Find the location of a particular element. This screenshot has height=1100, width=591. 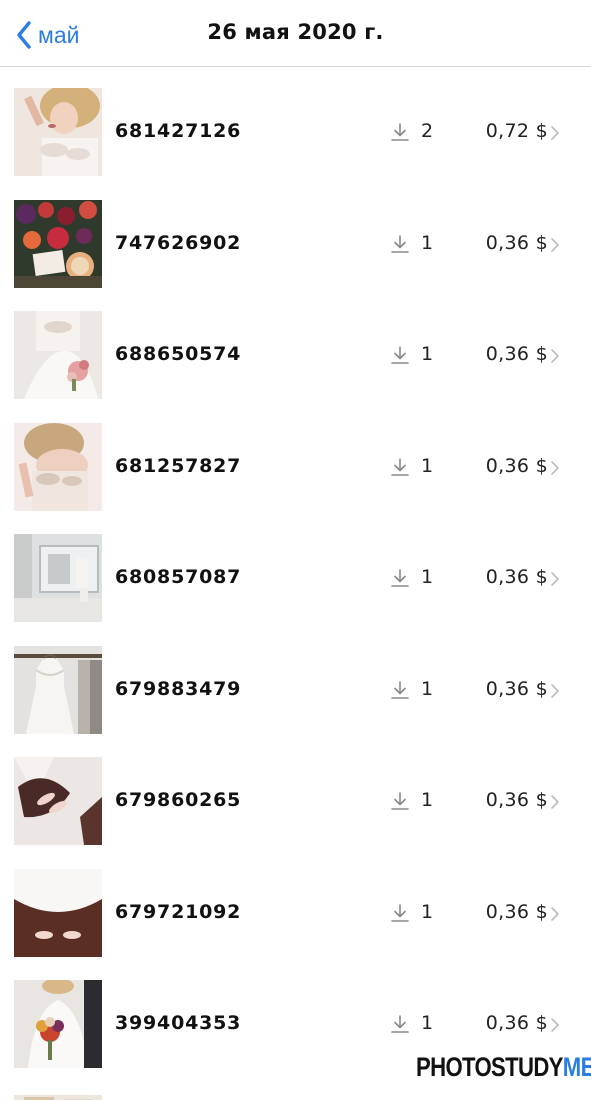

list-item: 681257827 1 0,36 $ is located at coordinates (295, 458).